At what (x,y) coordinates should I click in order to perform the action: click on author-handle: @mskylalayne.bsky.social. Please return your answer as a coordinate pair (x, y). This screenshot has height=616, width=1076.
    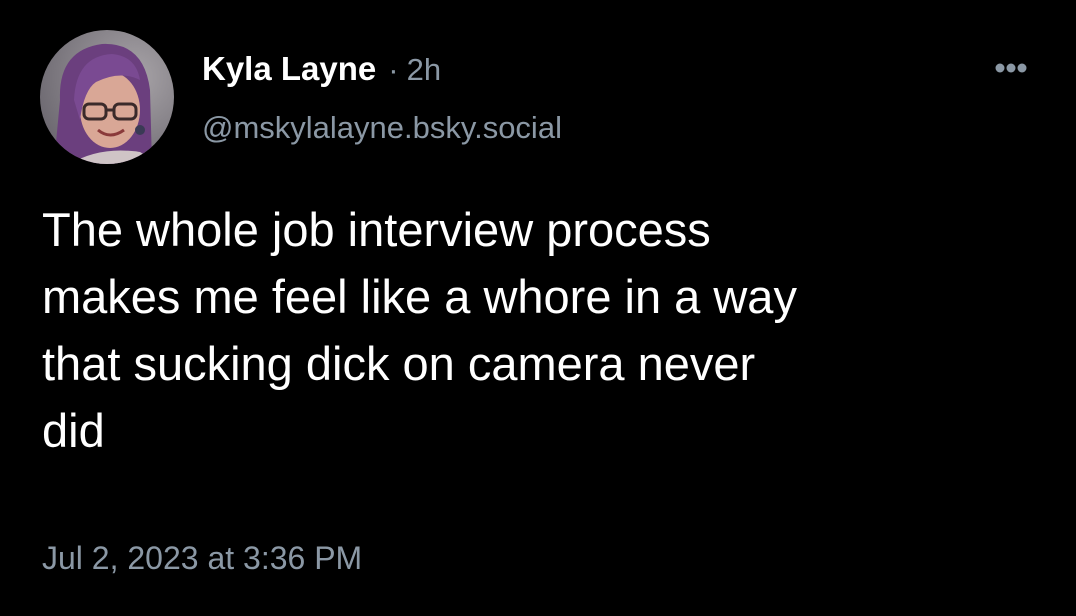
    Looking at the image, I should click on (382, 128).